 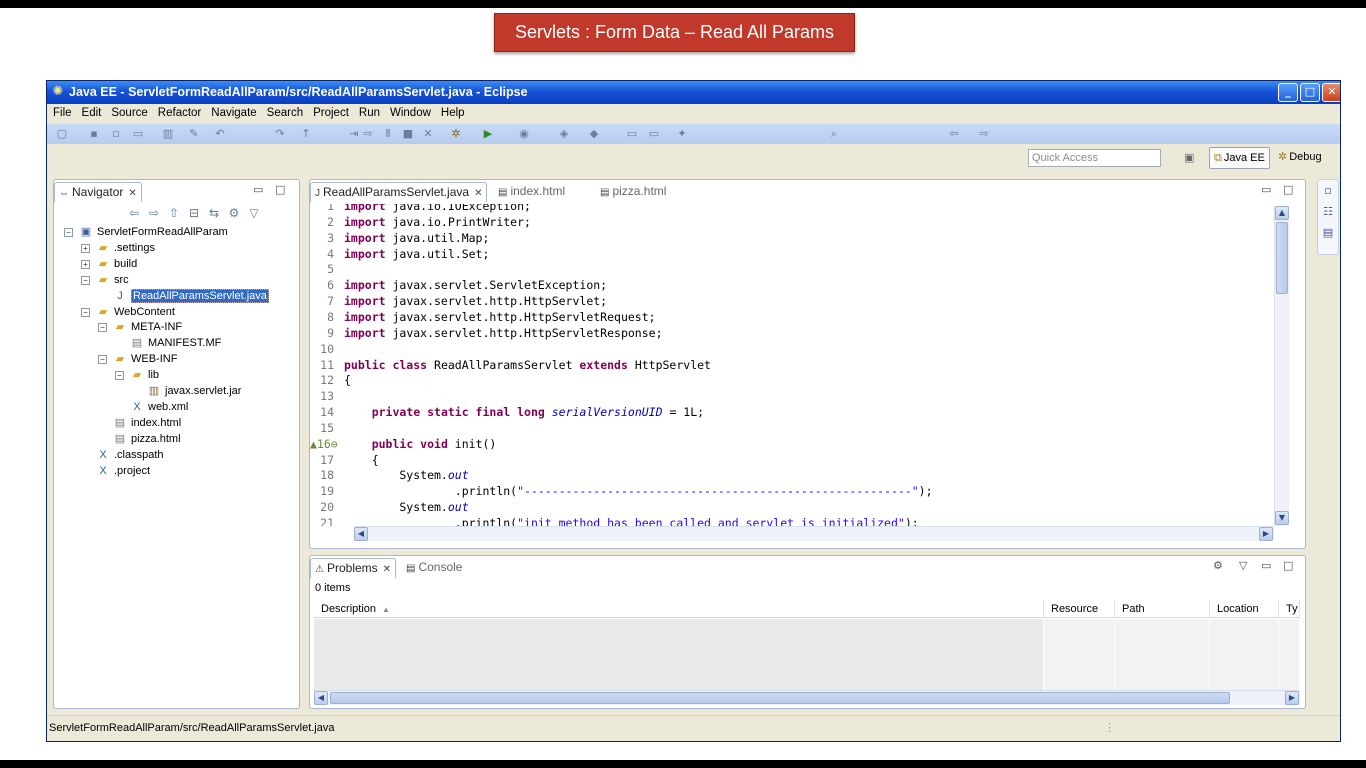 What do you see at coordinates (187, 391) in the screenshot?
I see `tree-item: ▥ javax.servlet.jar` at bounding box center [187, 391].